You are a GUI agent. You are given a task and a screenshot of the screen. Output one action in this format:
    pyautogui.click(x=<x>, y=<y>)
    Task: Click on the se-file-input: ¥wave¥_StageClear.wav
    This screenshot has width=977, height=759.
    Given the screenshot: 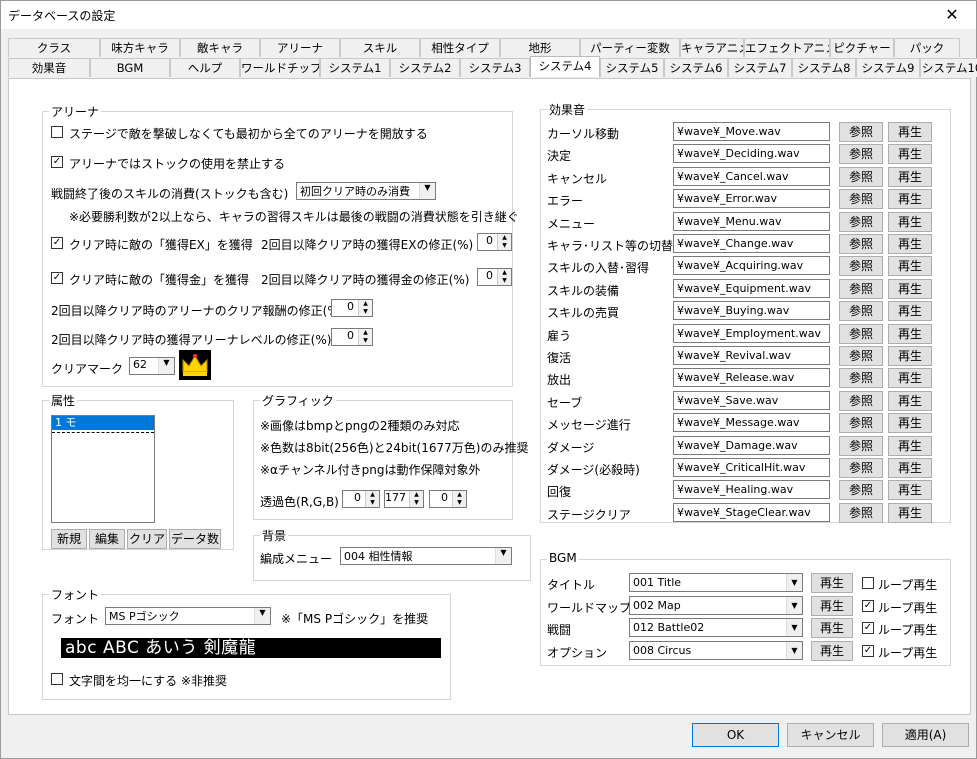 What is the action you would take?
    pyautogui.click(x=751, y=512)
    